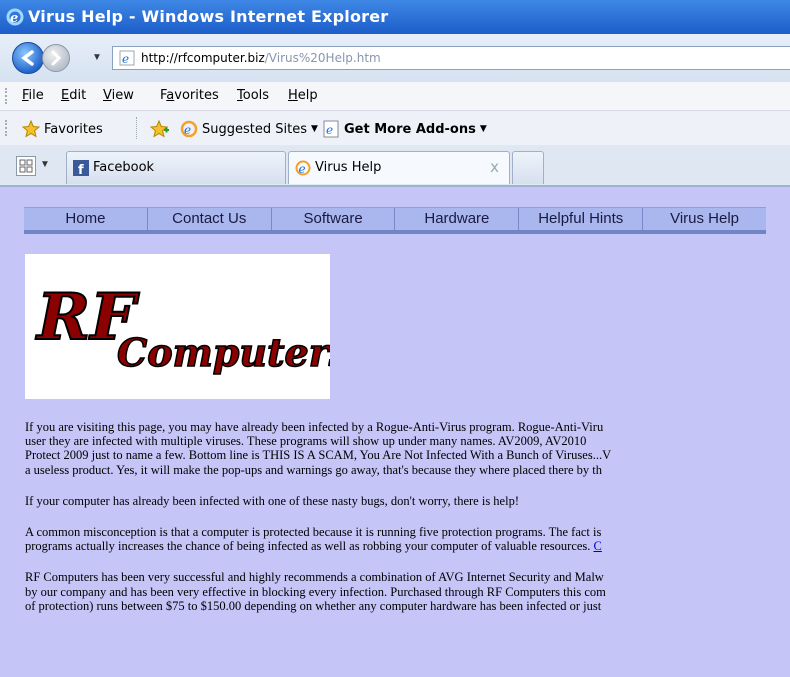 This screenshot has height=677, width=790. I want to click on facebook-icon: f, so click(81, 168).